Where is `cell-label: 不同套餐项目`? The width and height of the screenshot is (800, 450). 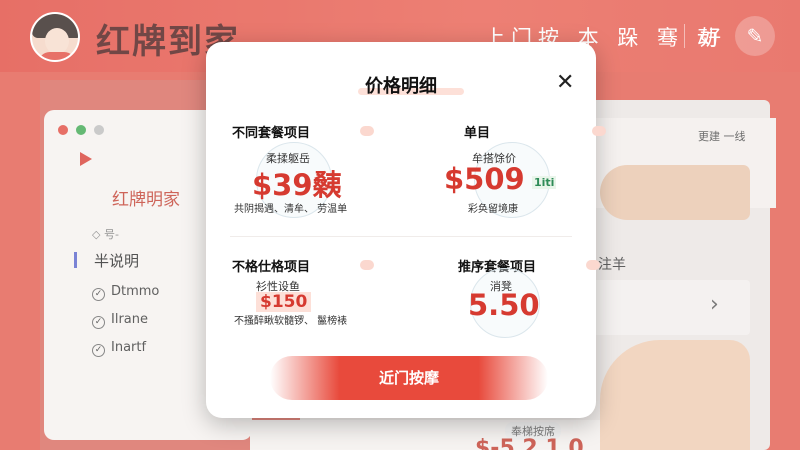
cell-label: 不同套餐项目 is located at coordinates (312, 131).